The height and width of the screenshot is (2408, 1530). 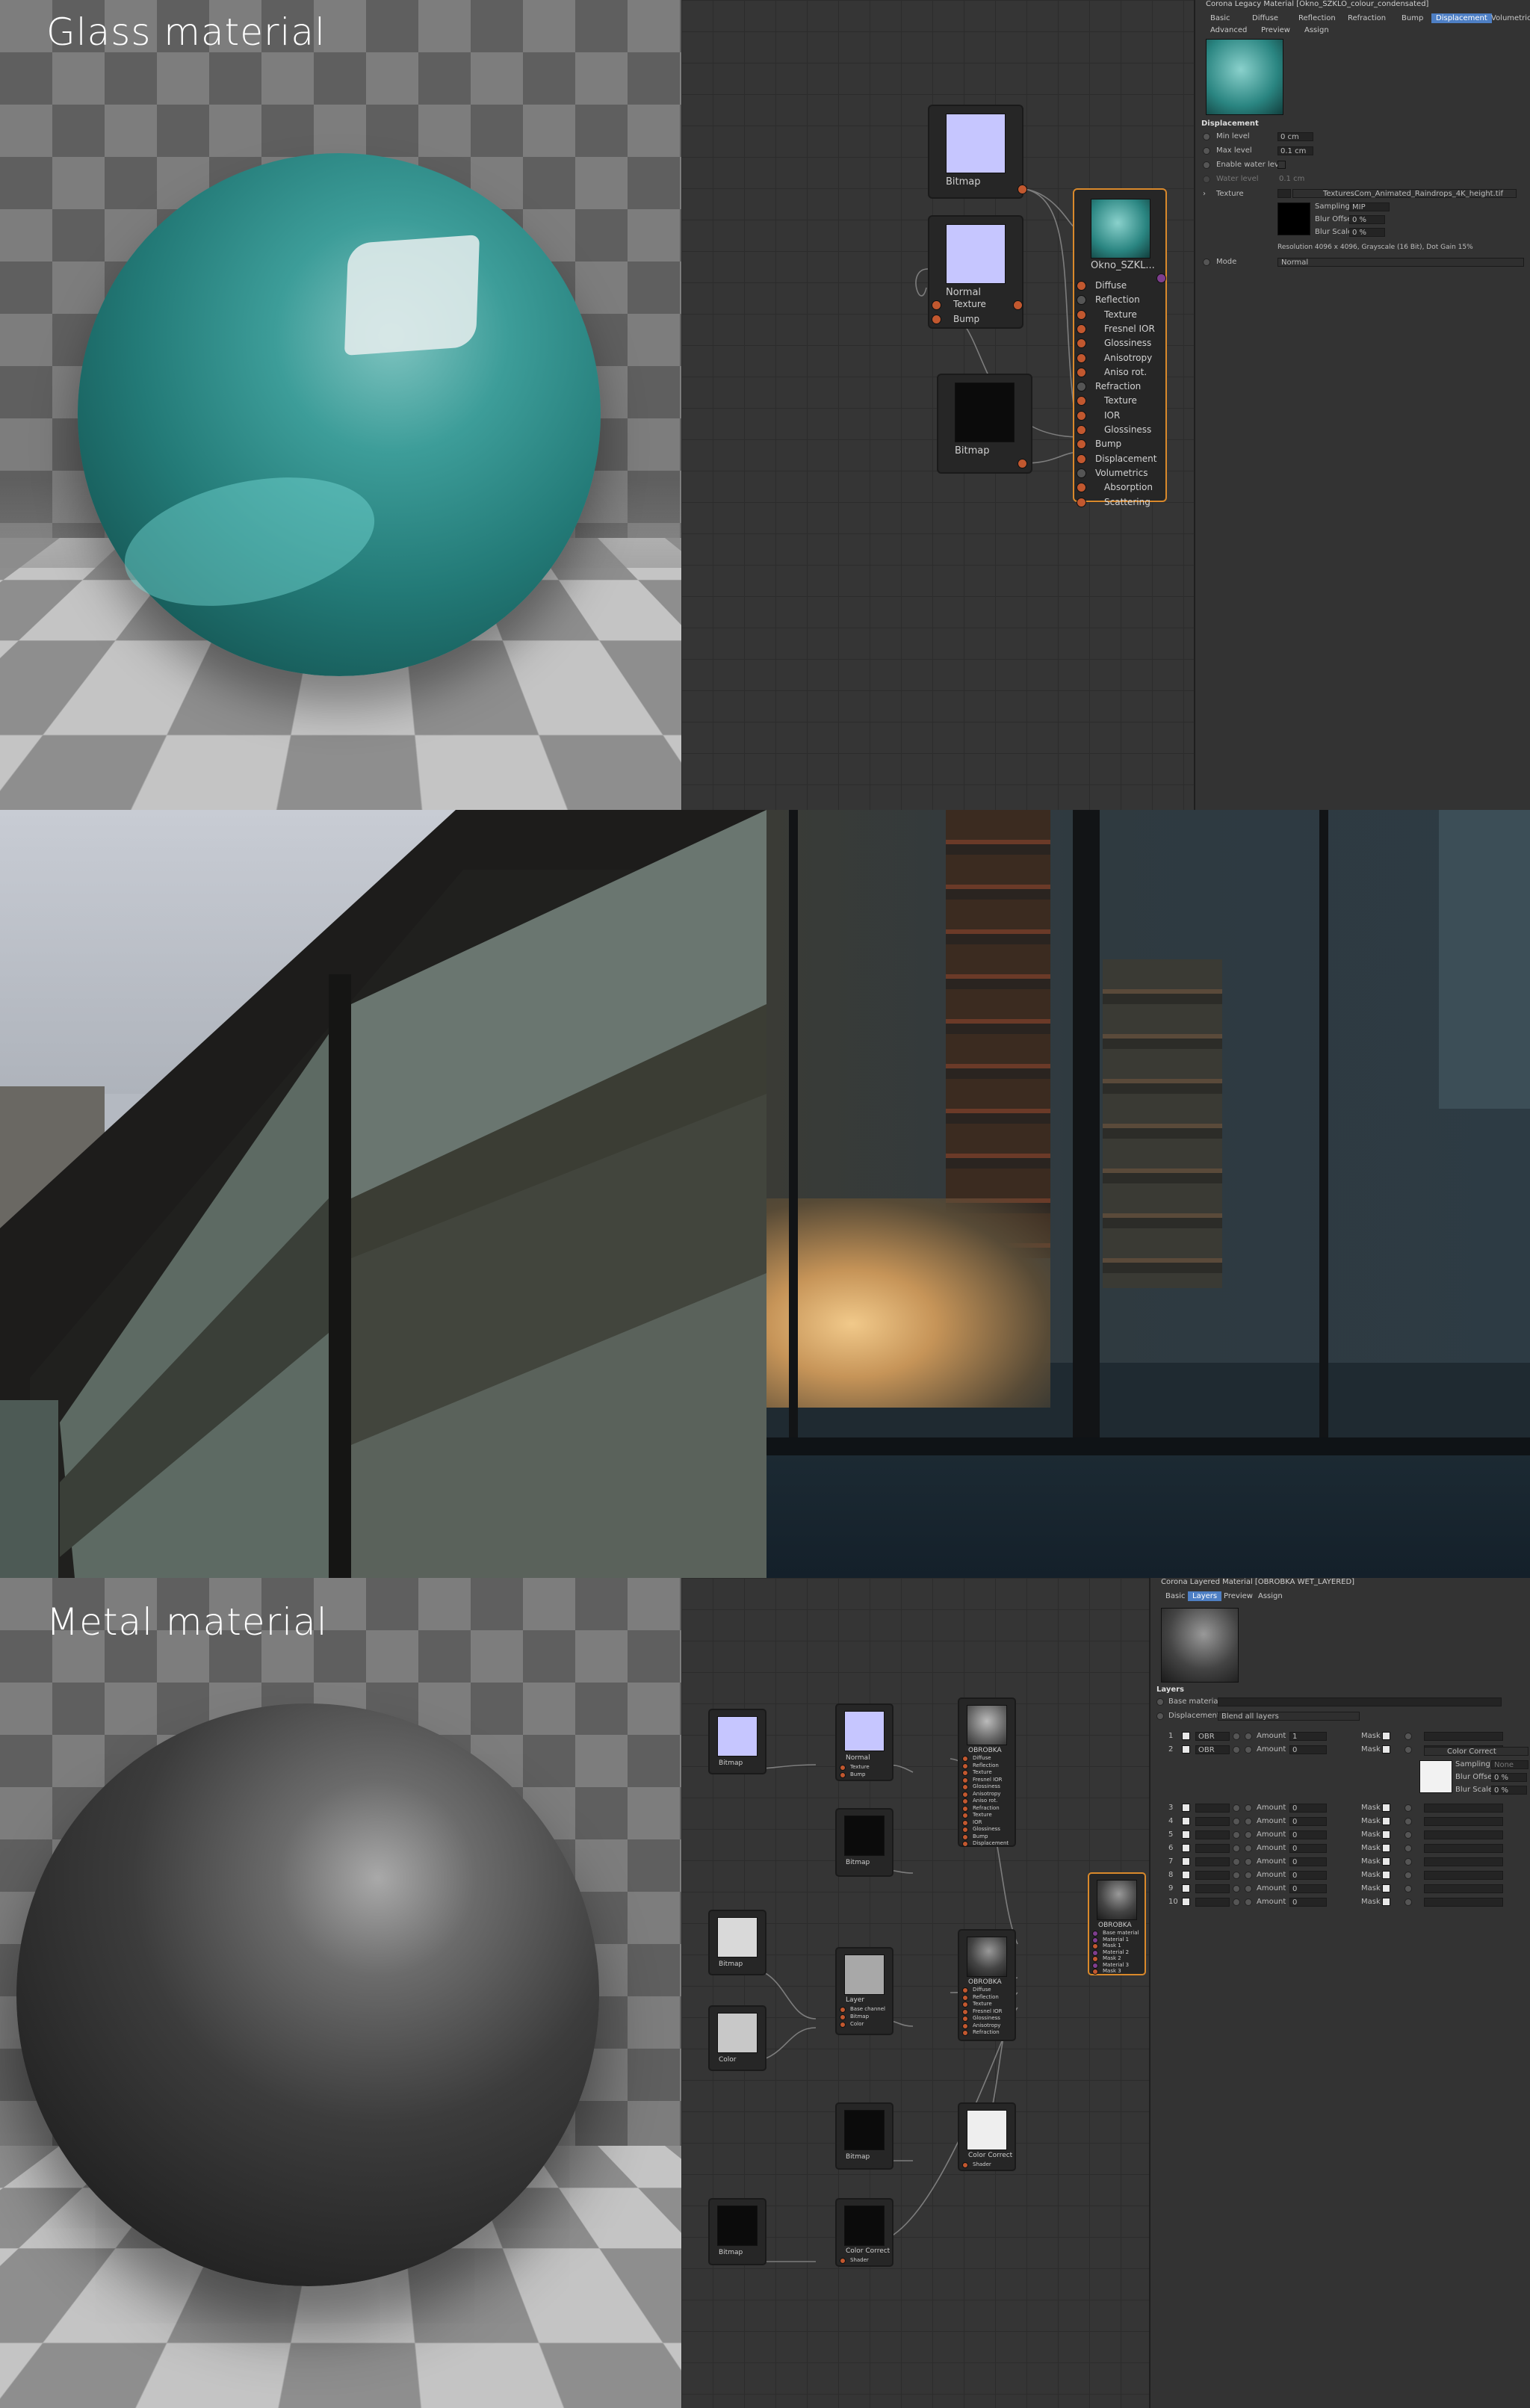 I want to click on tab-layers: Layers, so click(x=1205, y=1596).